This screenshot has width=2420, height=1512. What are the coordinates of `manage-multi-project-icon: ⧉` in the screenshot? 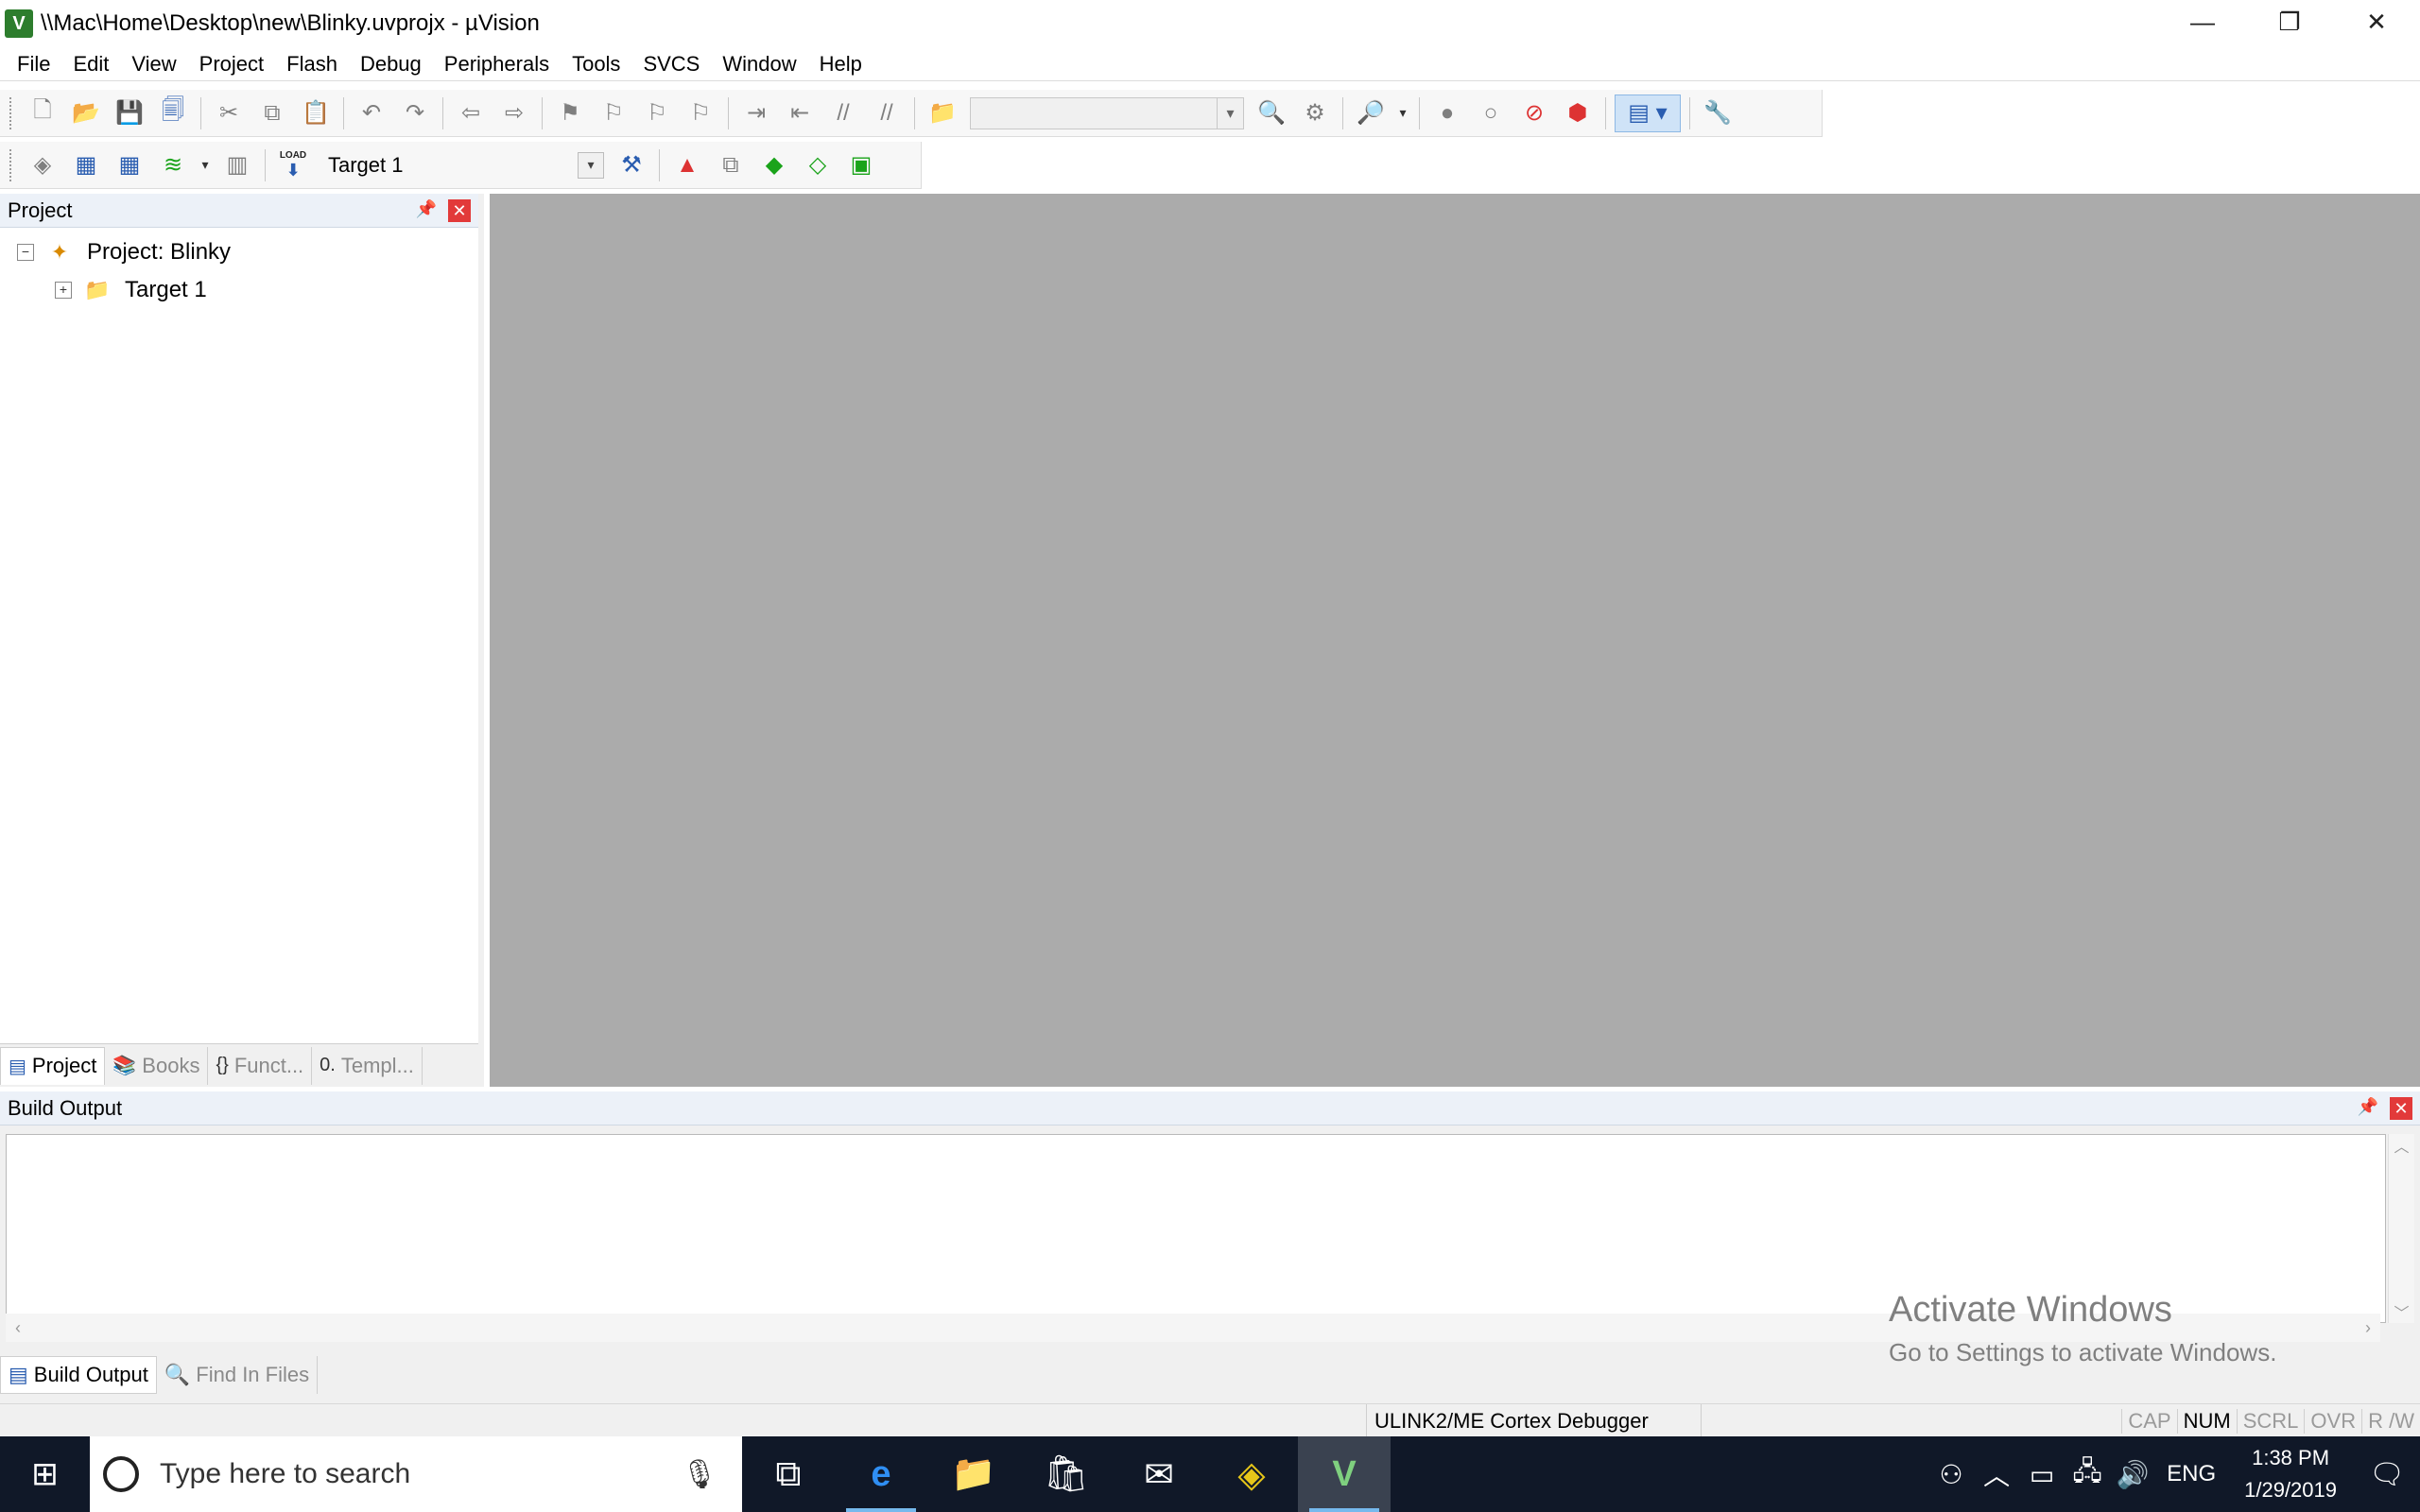 It's located at (731, 165).